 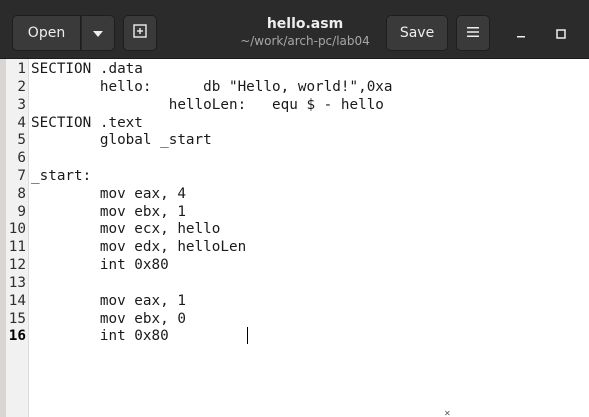 I want to click on line-number: 5, so click(x=21, y=140).